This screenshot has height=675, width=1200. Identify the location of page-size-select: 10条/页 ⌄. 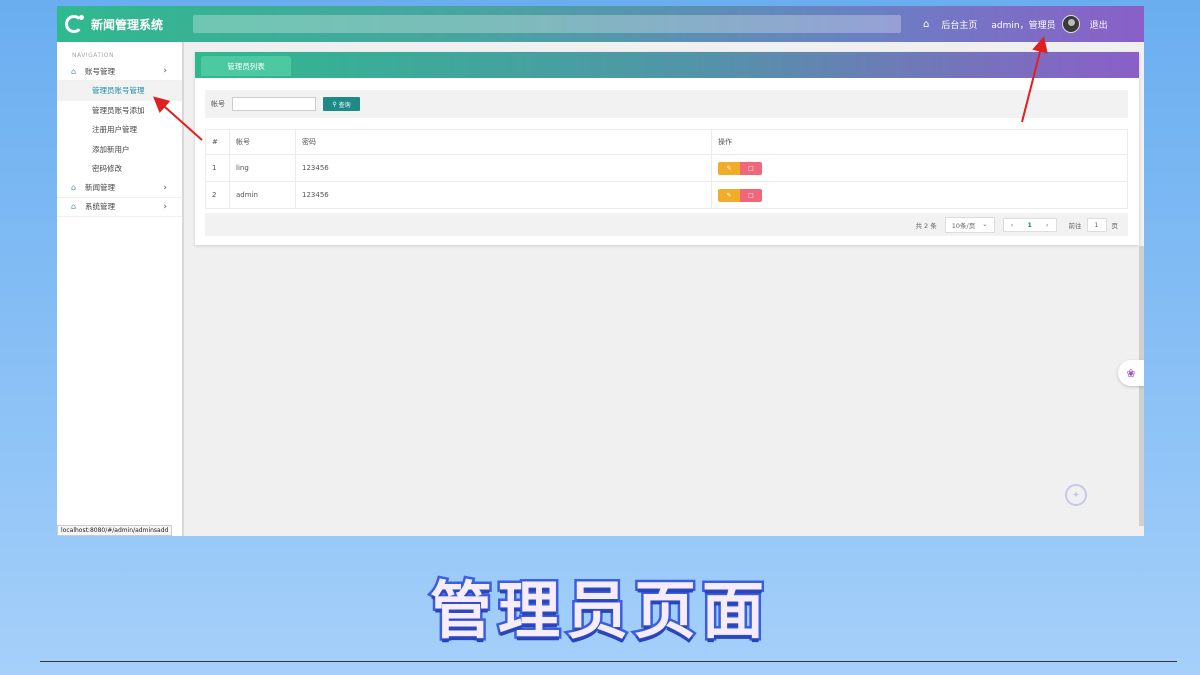
(969, 224).